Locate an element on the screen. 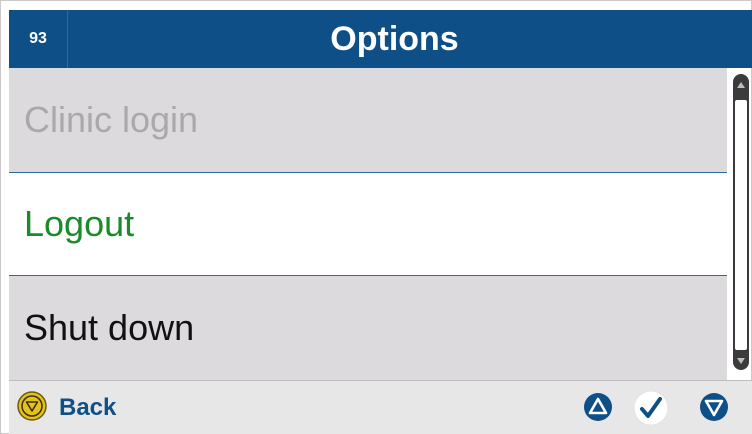 This screenshot has width=752, height=434. footer-bar: Back is located at coordinates (380, 407).